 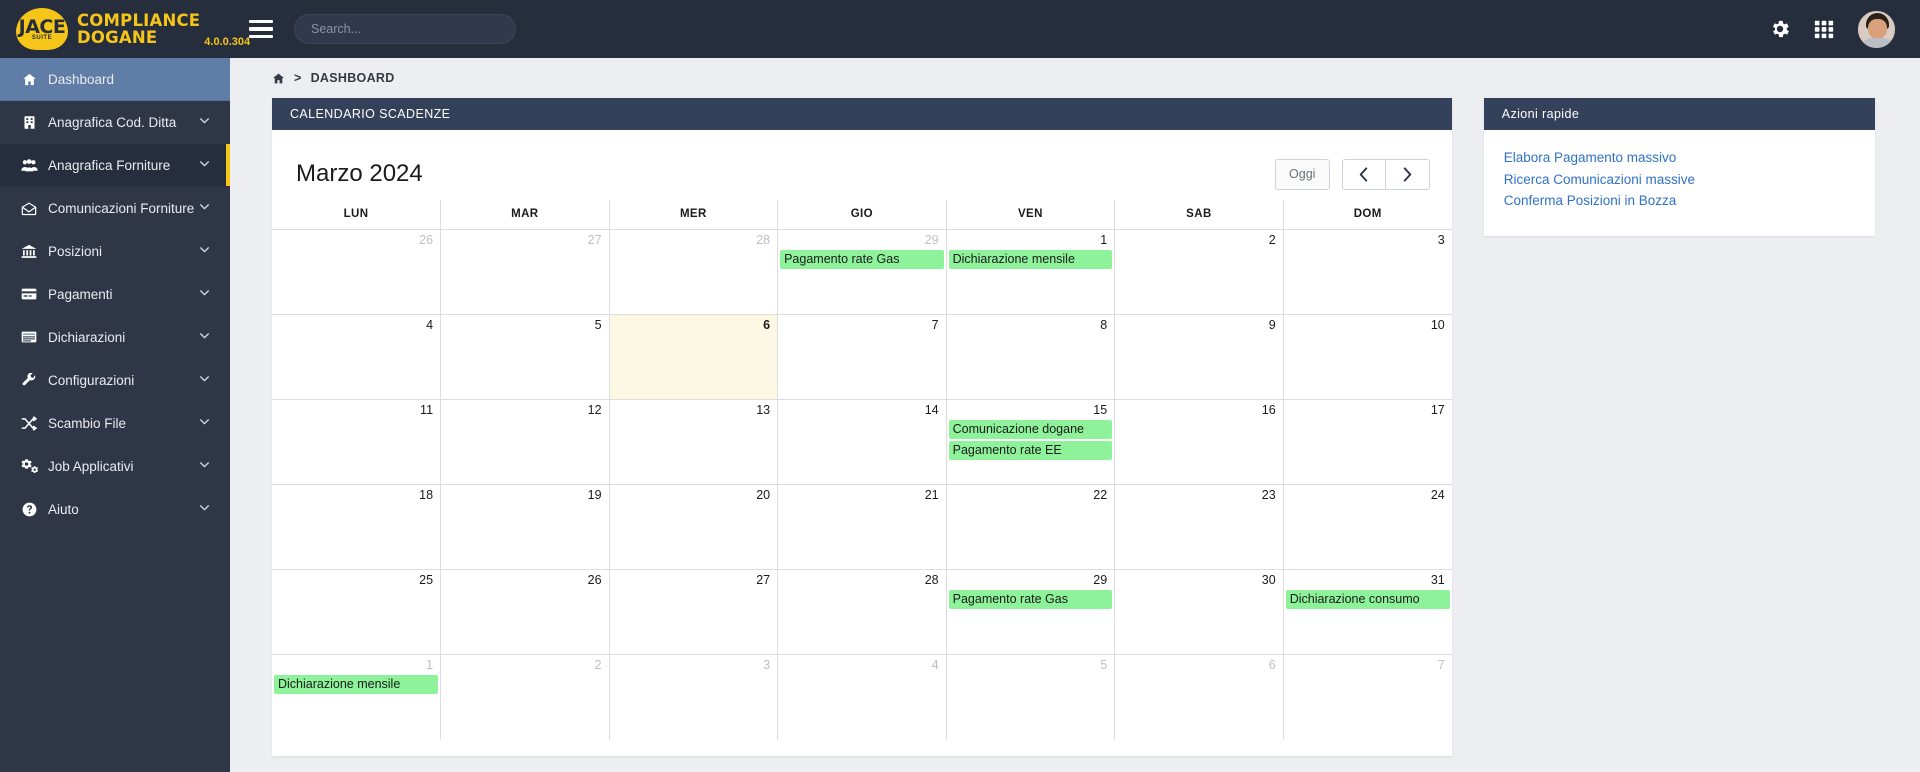 What do you see at coordinates (693, 442) in the screenshot?
I see `calendar-day-cell: 13` at bounding box center [693, 442].